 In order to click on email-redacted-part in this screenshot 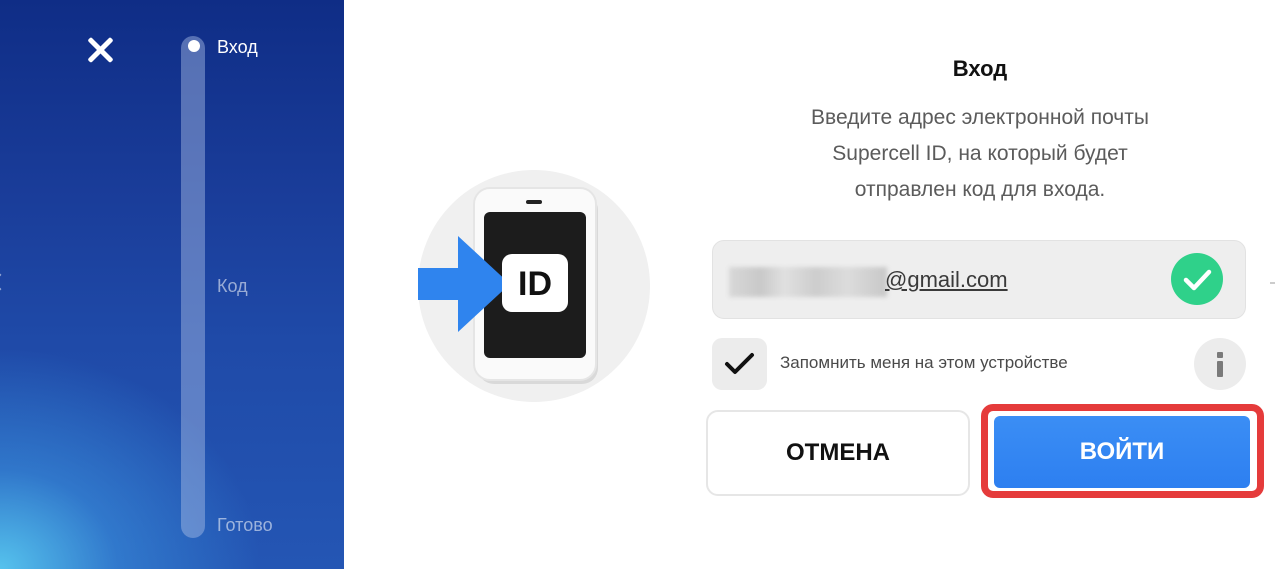, I will do `click(808, 282)`.